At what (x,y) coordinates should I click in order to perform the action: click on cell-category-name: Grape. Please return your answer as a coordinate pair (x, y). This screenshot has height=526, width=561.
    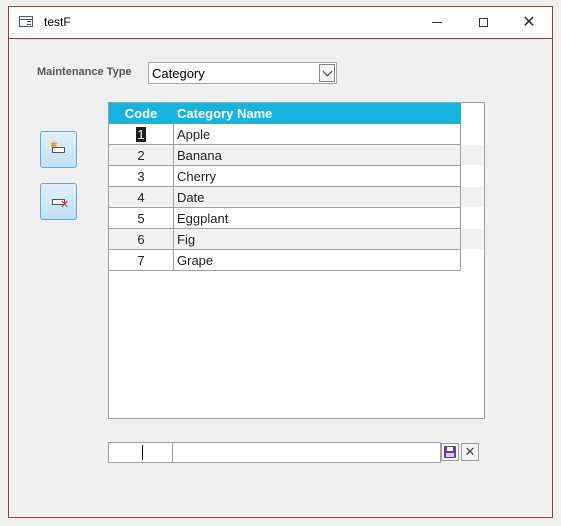
    Looking at the image, I should click on (195, 260).